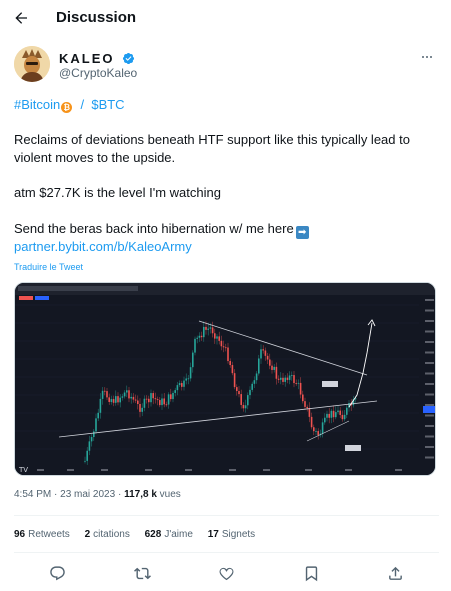 The image size is (451, 591). I want to click on tweet-link: partner.bybit.com/b/KaleoArmy, so click(103, 246).